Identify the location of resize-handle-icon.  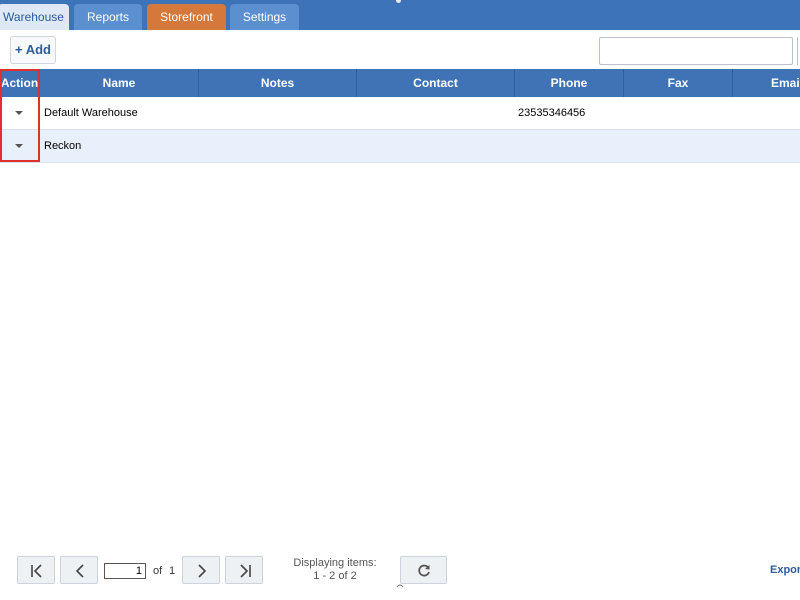
(400, 586).